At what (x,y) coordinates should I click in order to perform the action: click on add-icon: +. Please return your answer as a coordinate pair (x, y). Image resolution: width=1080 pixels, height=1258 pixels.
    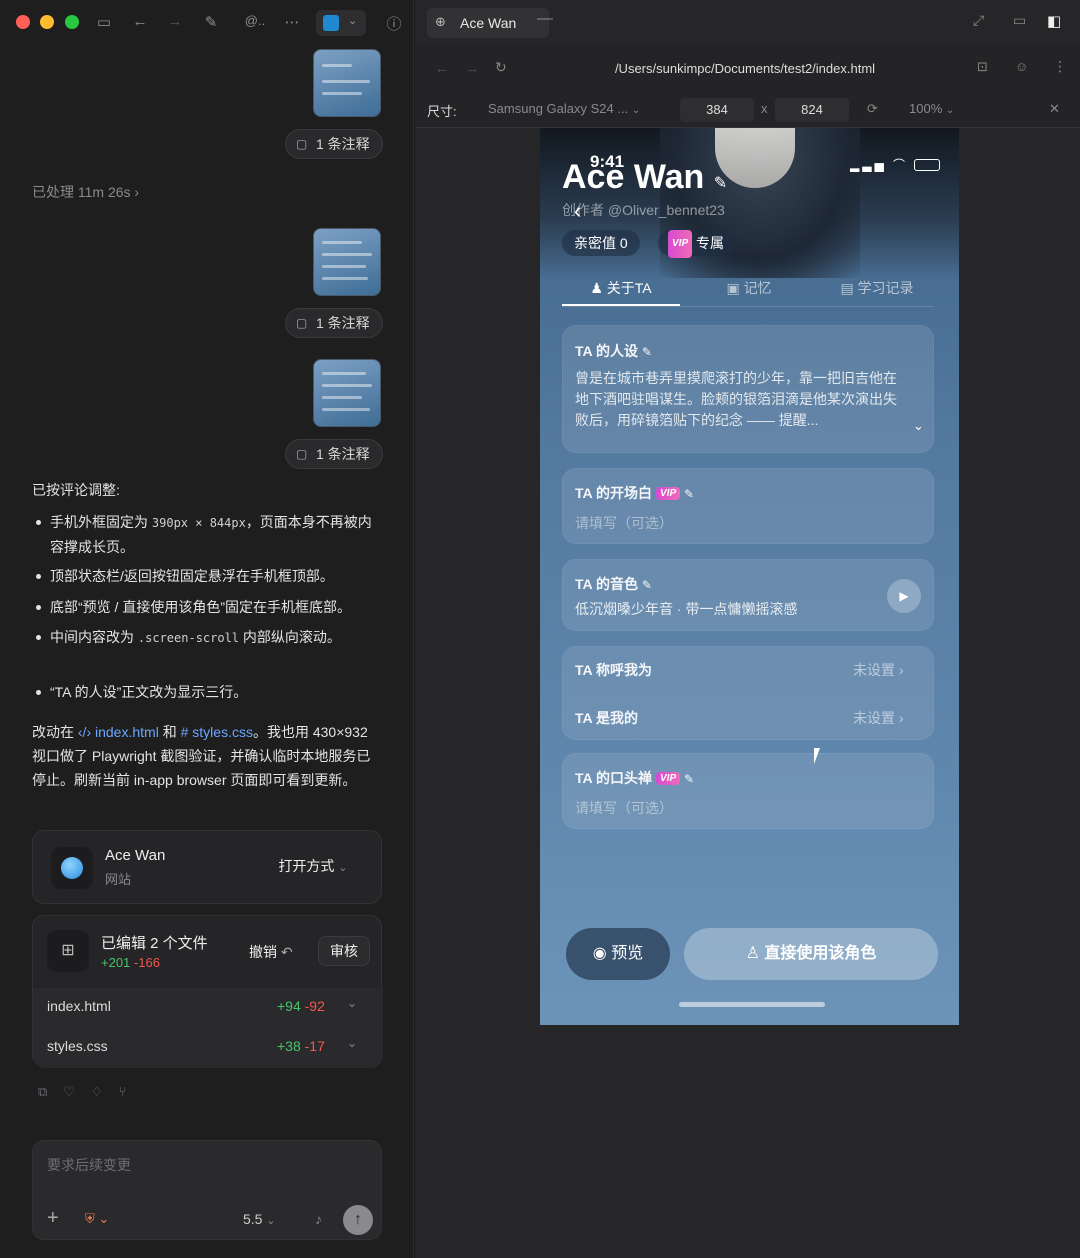
    Looking at the image, I should click on (53, 1218).